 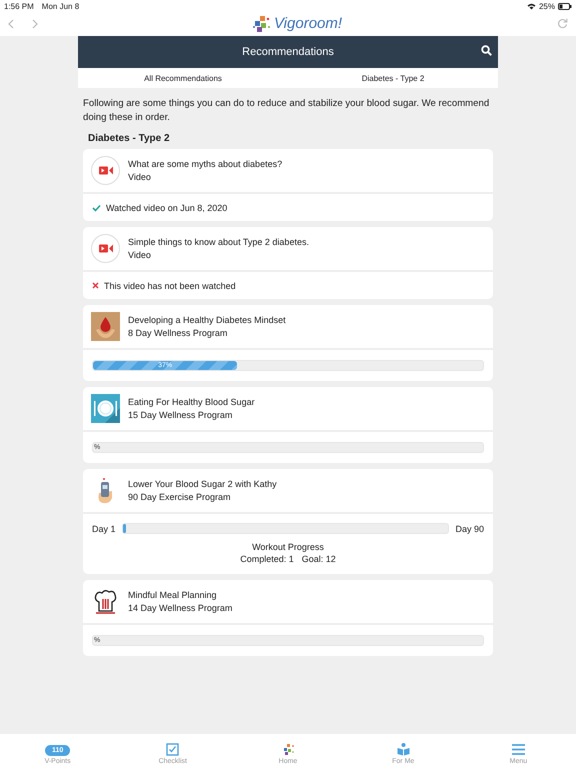 What do you see at coordinates (546, 6) in the screenshot?
I see `battery-percent: 25%` at bounding box center [546, 6].